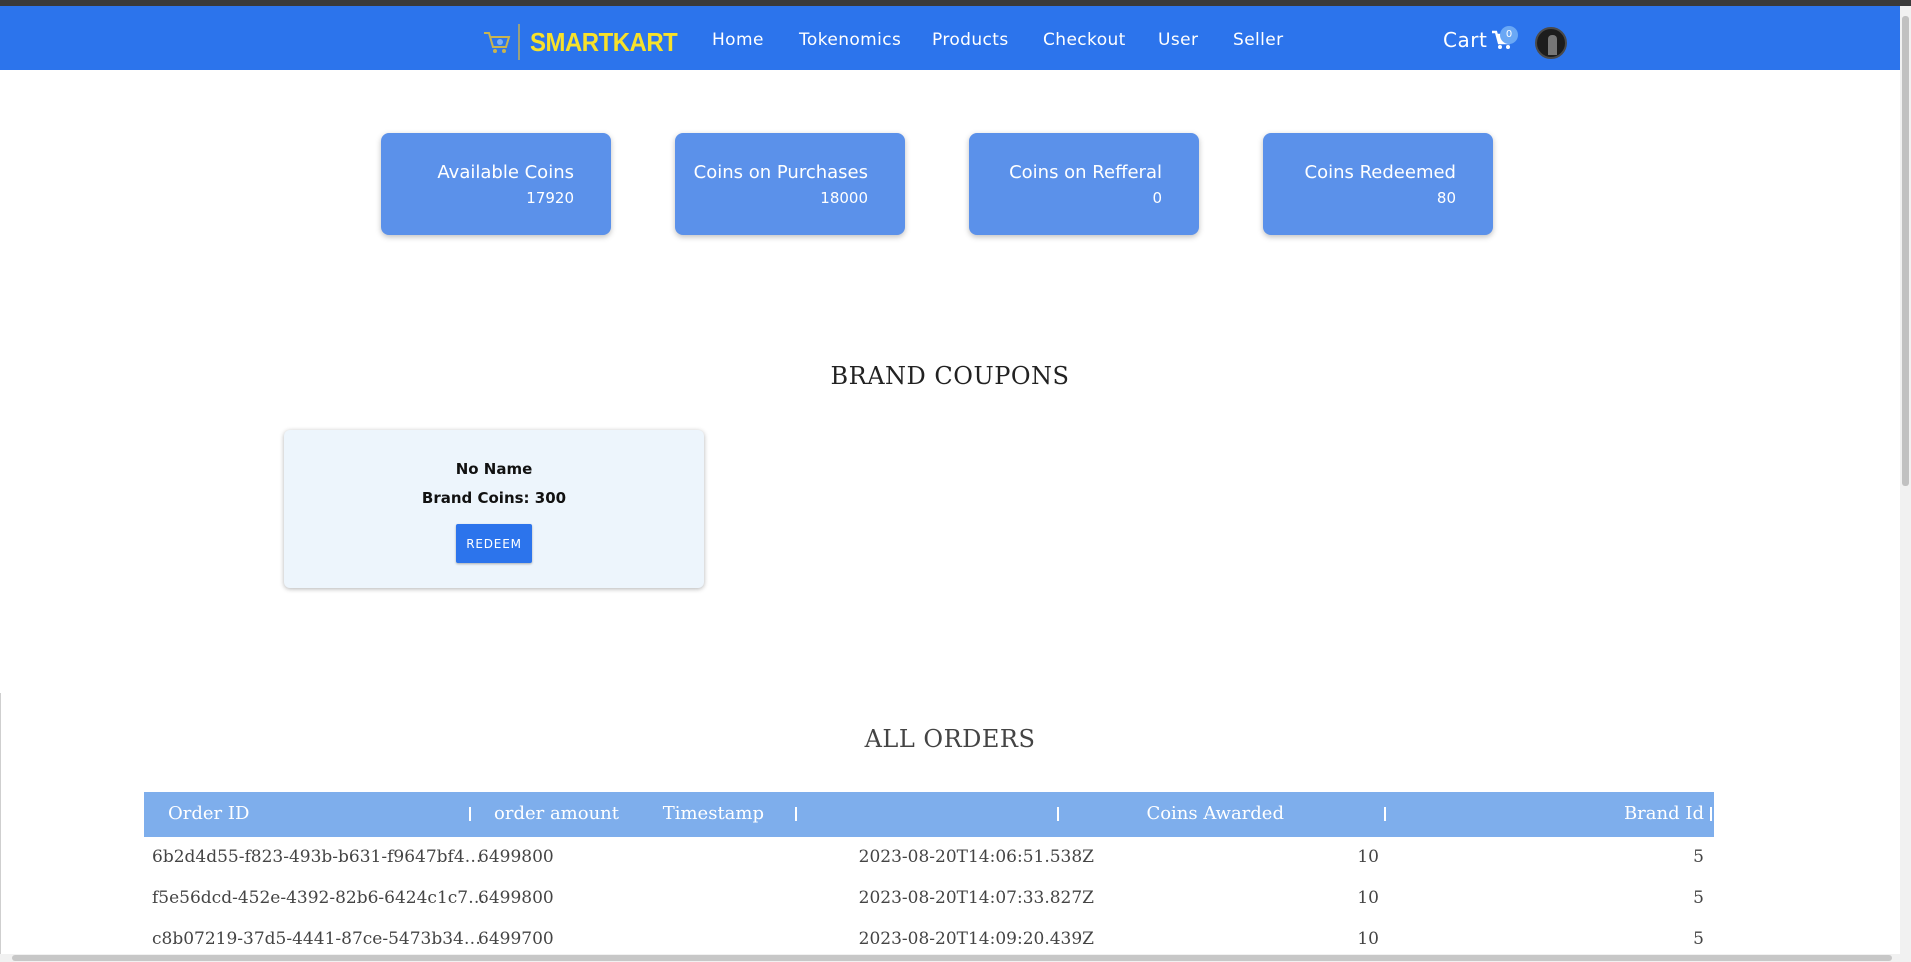  I want to click on cell-timestamp: 2023-08-20T14:09:20.439Z, so click(976, 939).